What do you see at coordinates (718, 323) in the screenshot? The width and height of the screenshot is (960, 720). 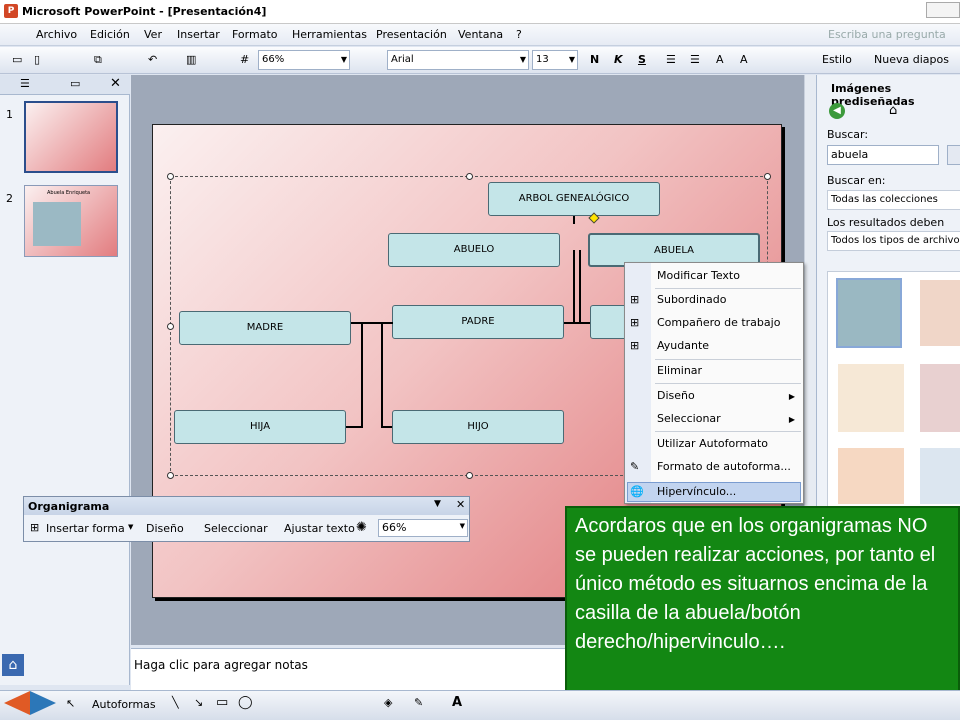 I see `menu-item-companero: Compañero de trabajo` at bounding box center [718, 323].